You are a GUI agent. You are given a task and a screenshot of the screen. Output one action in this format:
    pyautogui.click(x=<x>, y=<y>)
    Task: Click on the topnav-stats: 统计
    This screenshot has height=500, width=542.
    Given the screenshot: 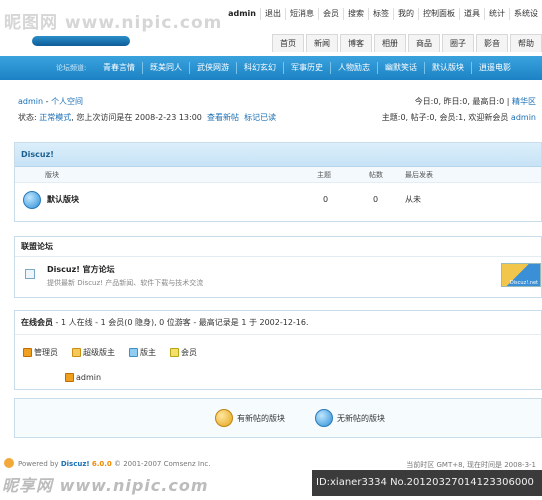 What is the action you would take?
    pyautogui.click(x=496, y=14)
    